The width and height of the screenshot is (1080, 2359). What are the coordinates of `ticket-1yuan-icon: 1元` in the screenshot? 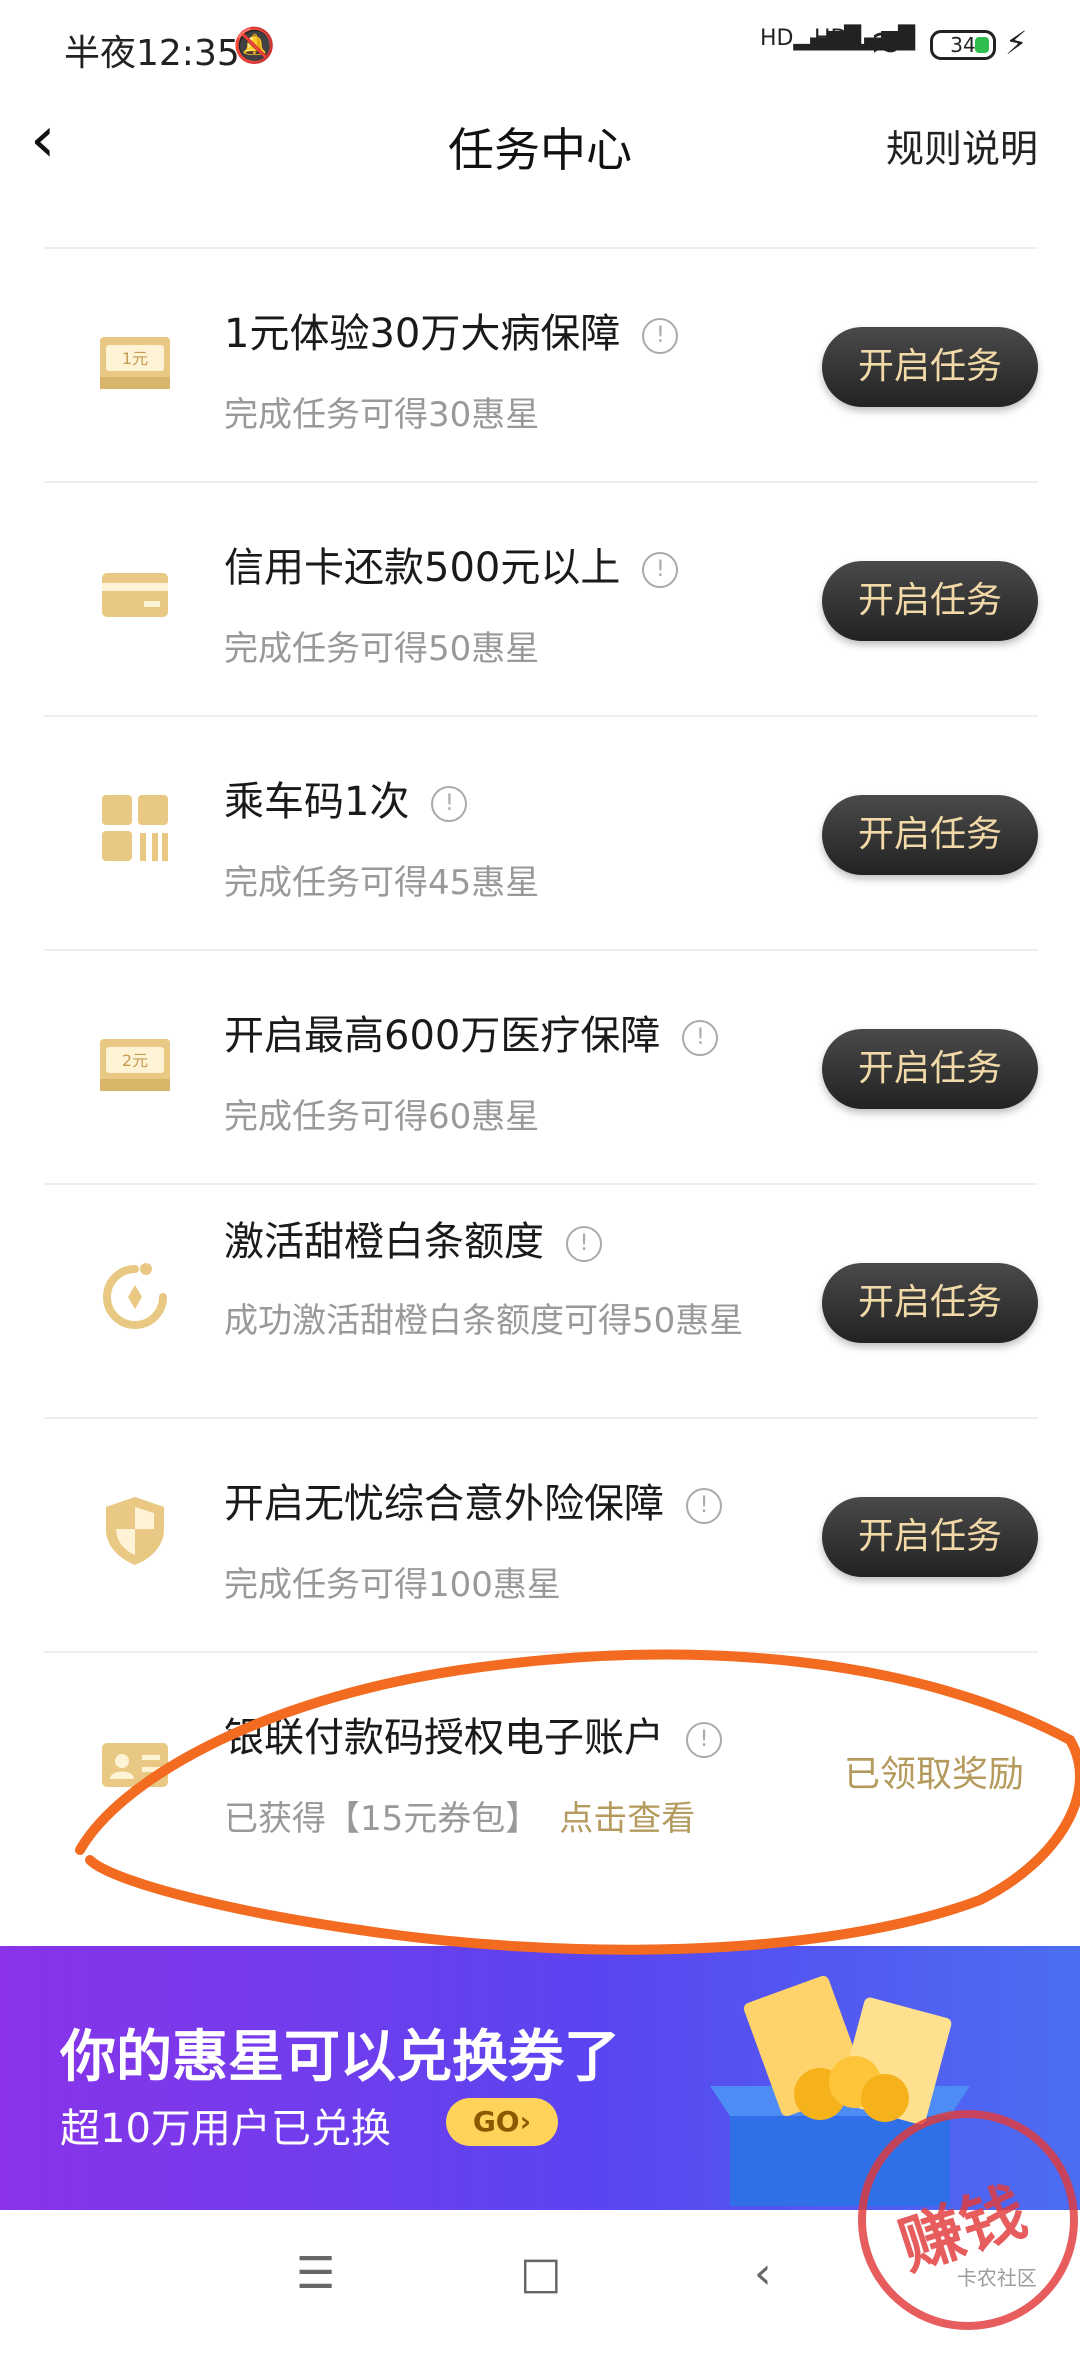 It's located at (135, 360).